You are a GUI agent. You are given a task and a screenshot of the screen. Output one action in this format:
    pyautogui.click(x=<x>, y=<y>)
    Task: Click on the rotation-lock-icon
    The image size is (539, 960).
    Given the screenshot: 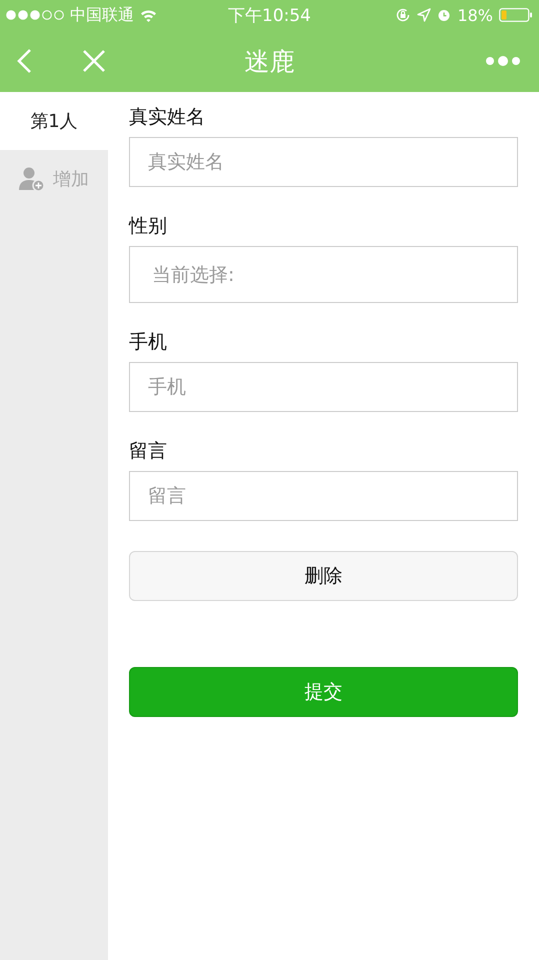 What is the action you would take?
    pyautogui.click(x=403, y=15)
    